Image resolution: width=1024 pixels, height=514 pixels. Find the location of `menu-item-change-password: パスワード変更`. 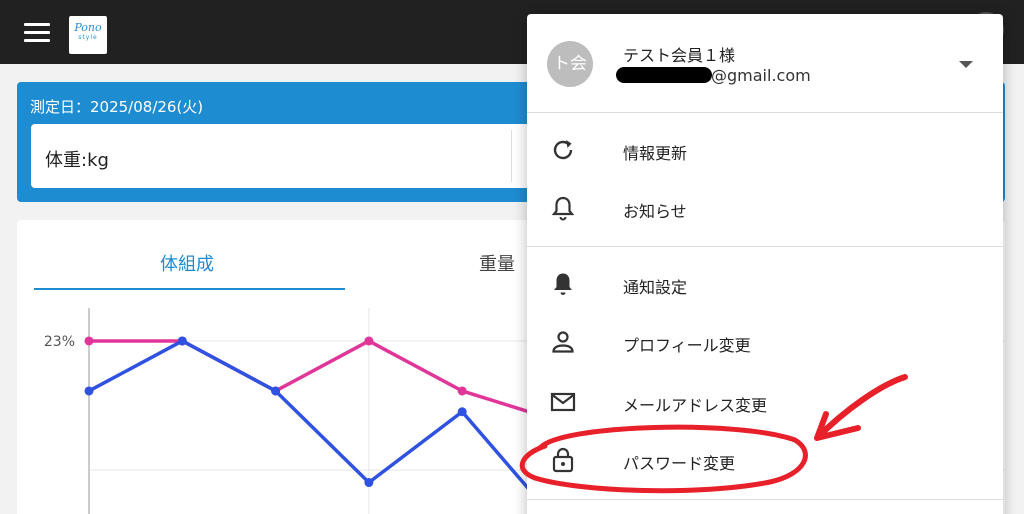

menu-item-change-password: パスワード変更 is located at coordinates (765, 460).